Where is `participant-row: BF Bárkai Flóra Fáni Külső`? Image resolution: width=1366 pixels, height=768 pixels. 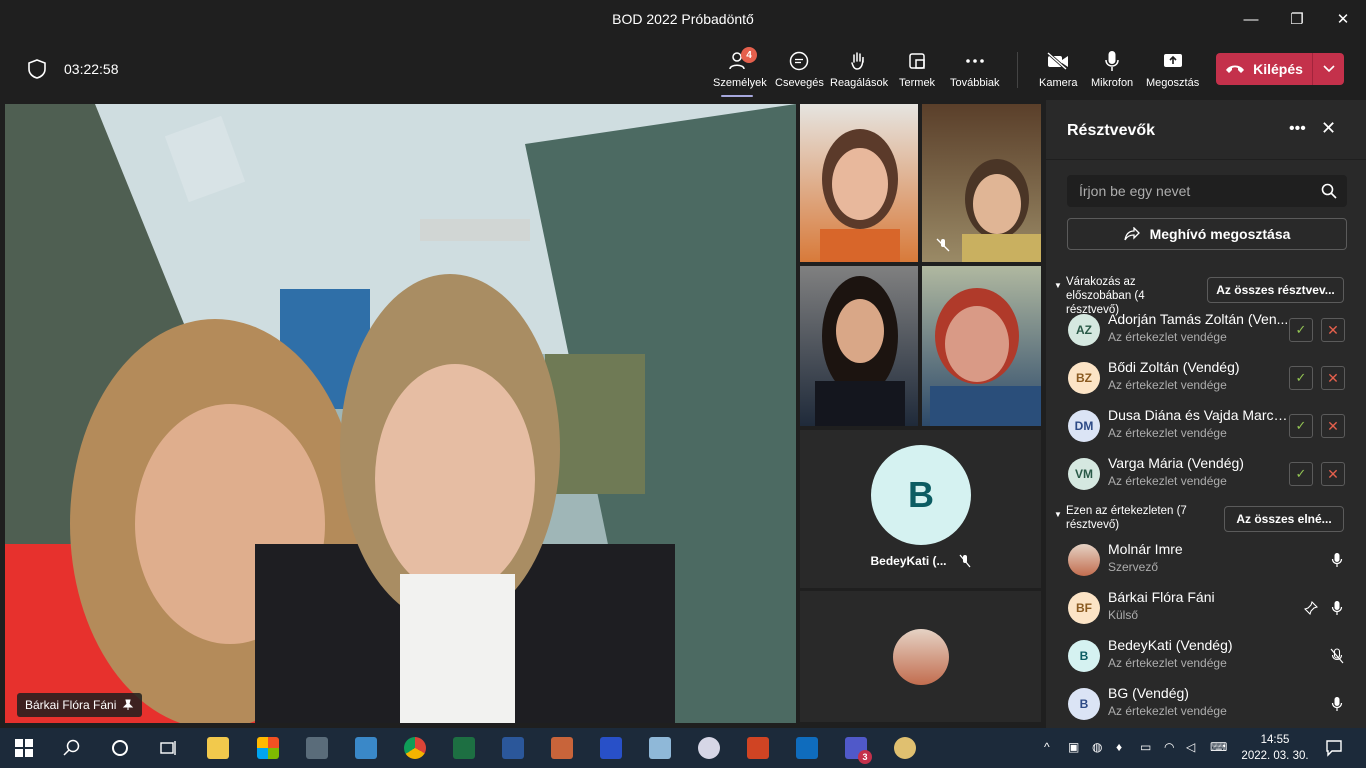 participant-row: BF Bárkai Flóra Fáni Külső is located at coordinates (1206, 608).